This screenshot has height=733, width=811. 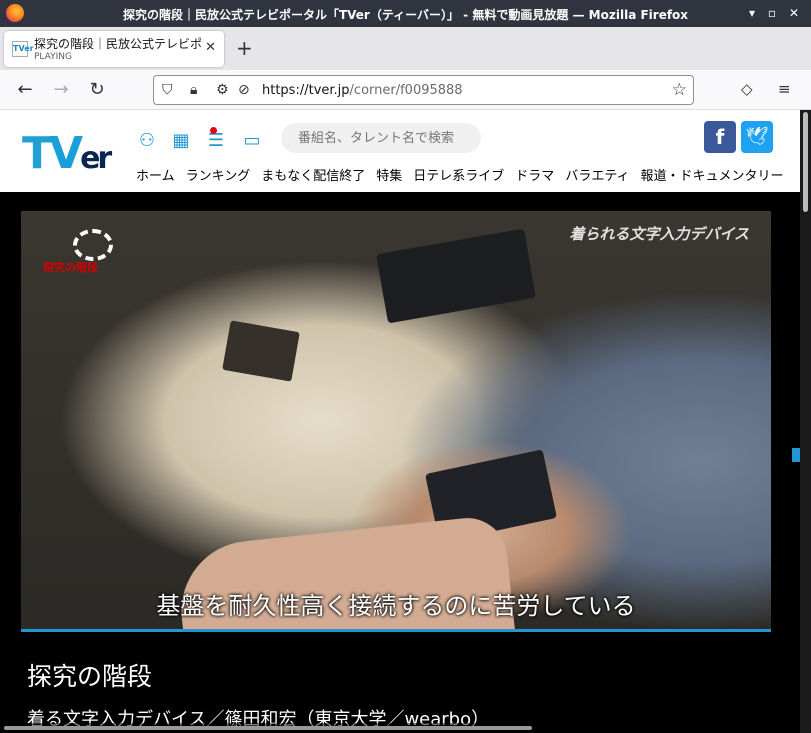 I want to click on horizontal-scrollbar, so click(x=400, y=728).